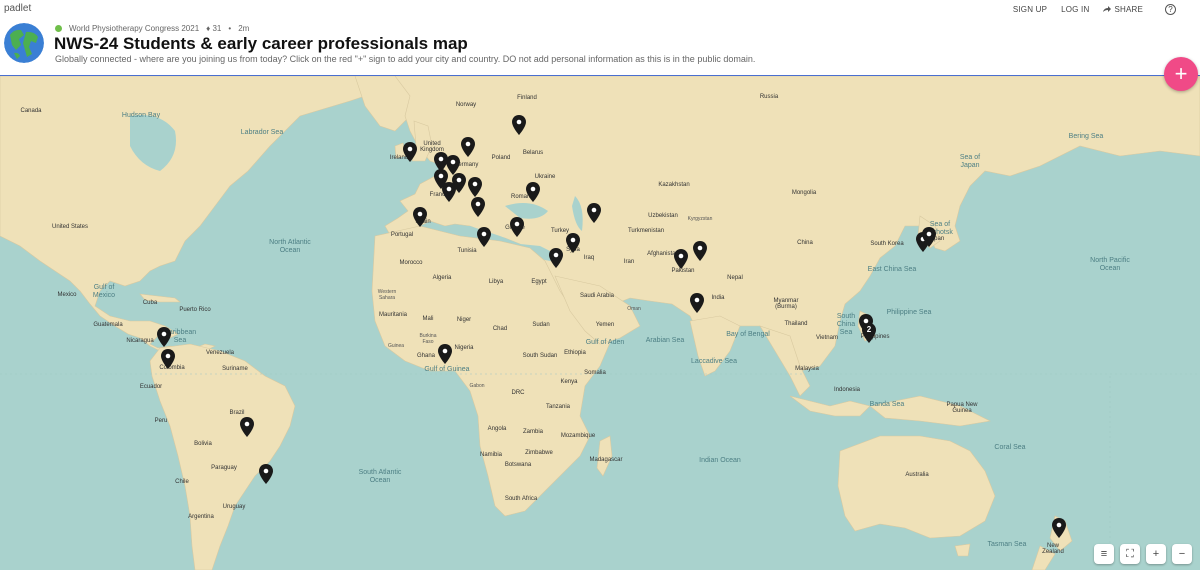  I want to click on label-china: China, so click(805, 243).